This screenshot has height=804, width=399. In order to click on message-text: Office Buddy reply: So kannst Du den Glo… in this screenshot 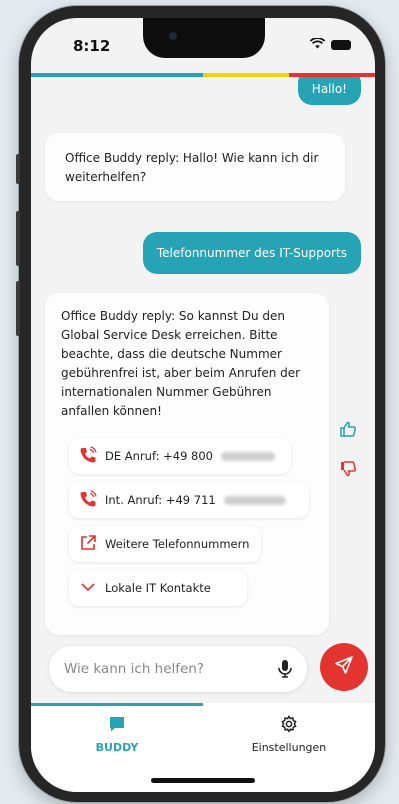, I will do `click(181, 363)`.